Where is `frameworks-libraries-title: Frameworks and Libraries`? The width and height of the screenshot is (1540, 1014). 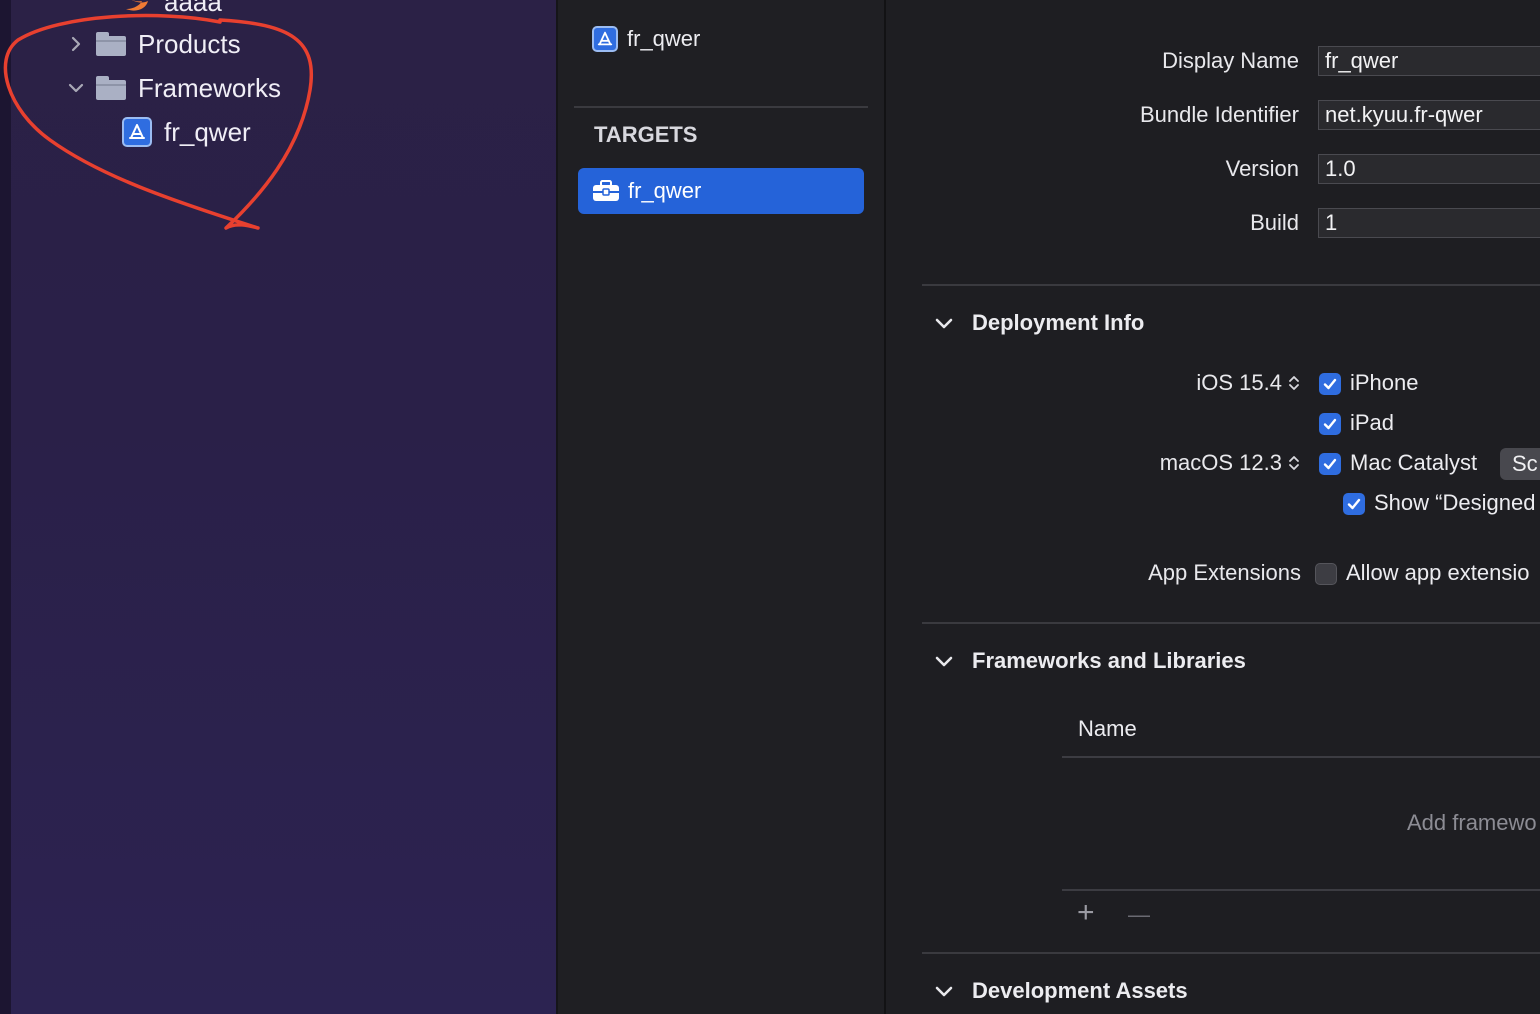
frameworks-libraries-title: Frameworks and Libraries is located at coordinates (1109, 660).